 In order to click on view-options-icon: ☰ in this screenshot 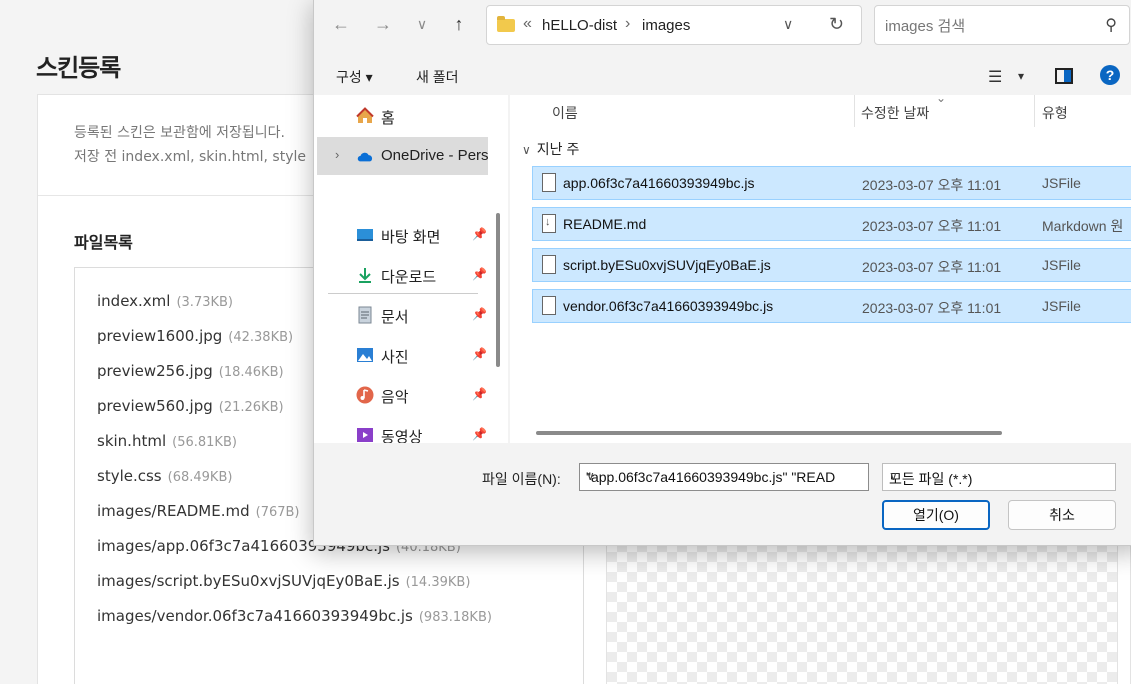, I will do `click(995, 77)`.